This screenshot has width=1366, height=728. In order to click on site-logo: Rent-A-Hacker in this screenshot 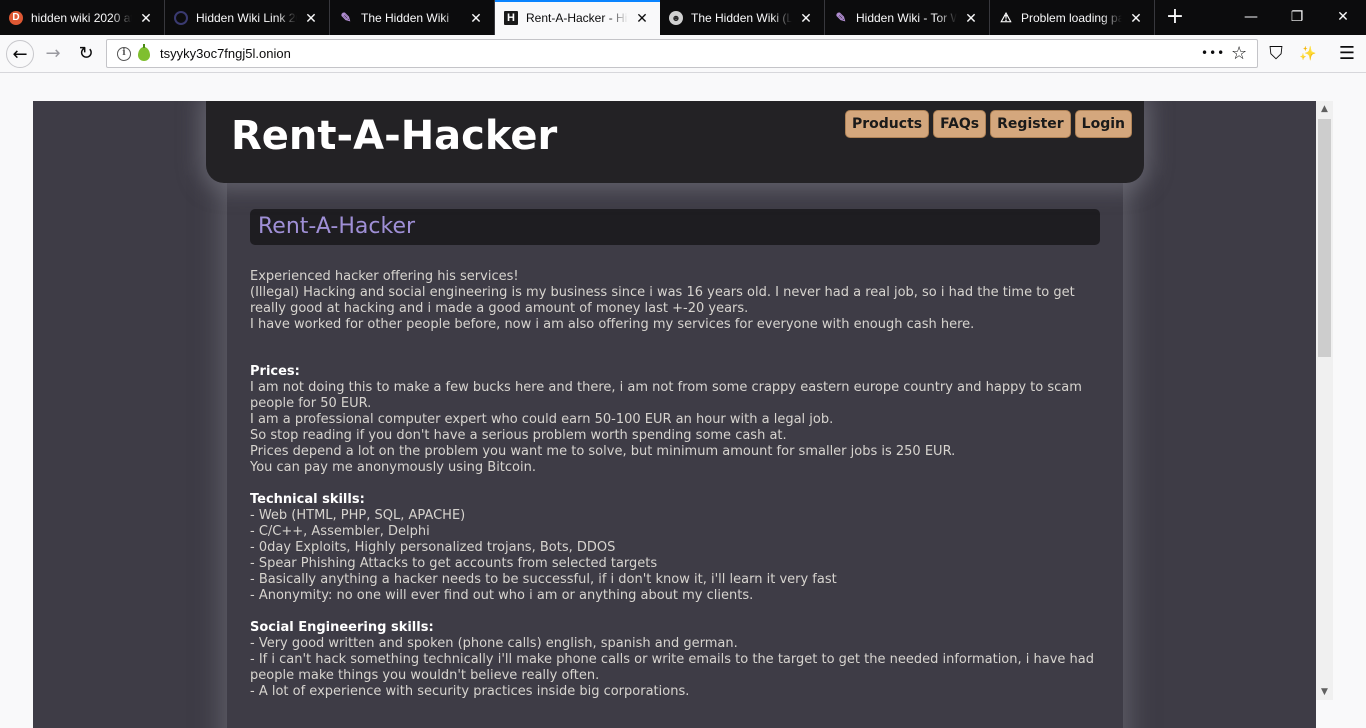, I will do `click(394, 136)`.